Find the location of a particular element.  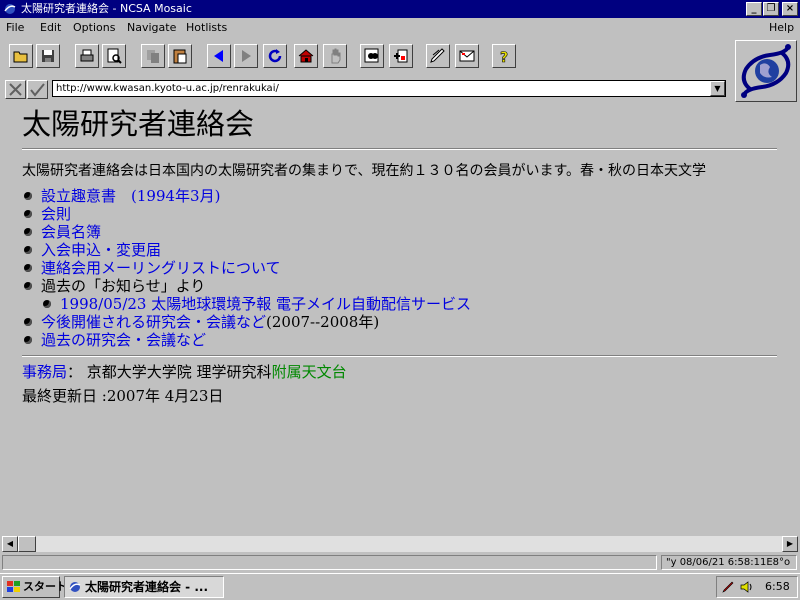

back-icon is located at coordinates (218, 56).